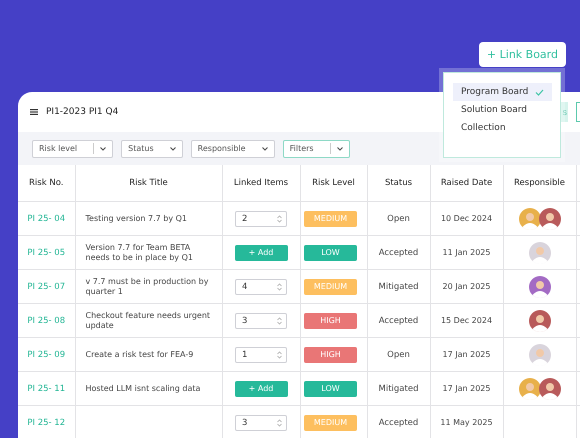  I want to click on column-header: Linked Items, so click(261, 183).